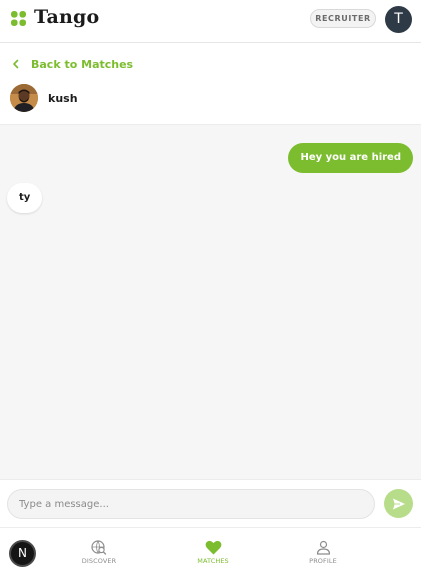 Image resolution: width=421 pixels, height=573 pixels. What do you see at coordinates (99, 547) in the screenshot?
I see `globe-search-icon` at bounding box center [99, 547].